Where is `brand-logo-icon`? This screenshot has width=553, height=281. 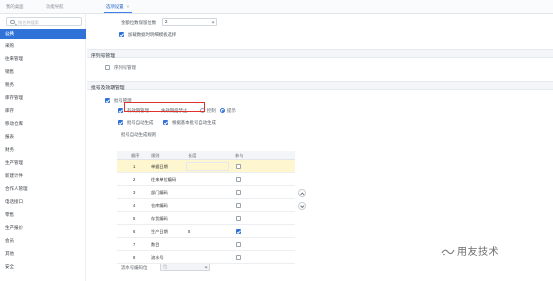 brand-logo-icon is located at coordinates (448, 252).